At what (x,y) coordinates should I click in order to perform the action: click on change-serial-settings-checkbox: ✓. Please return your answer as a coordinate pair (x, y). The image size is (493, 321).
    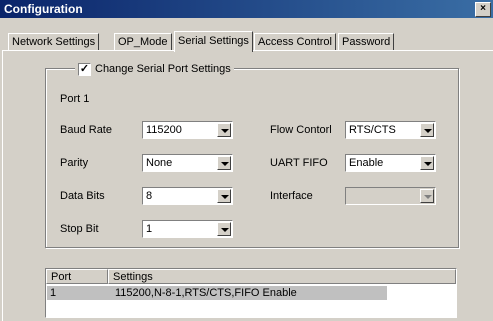
    Looking at the image, I should click on (84, 69).